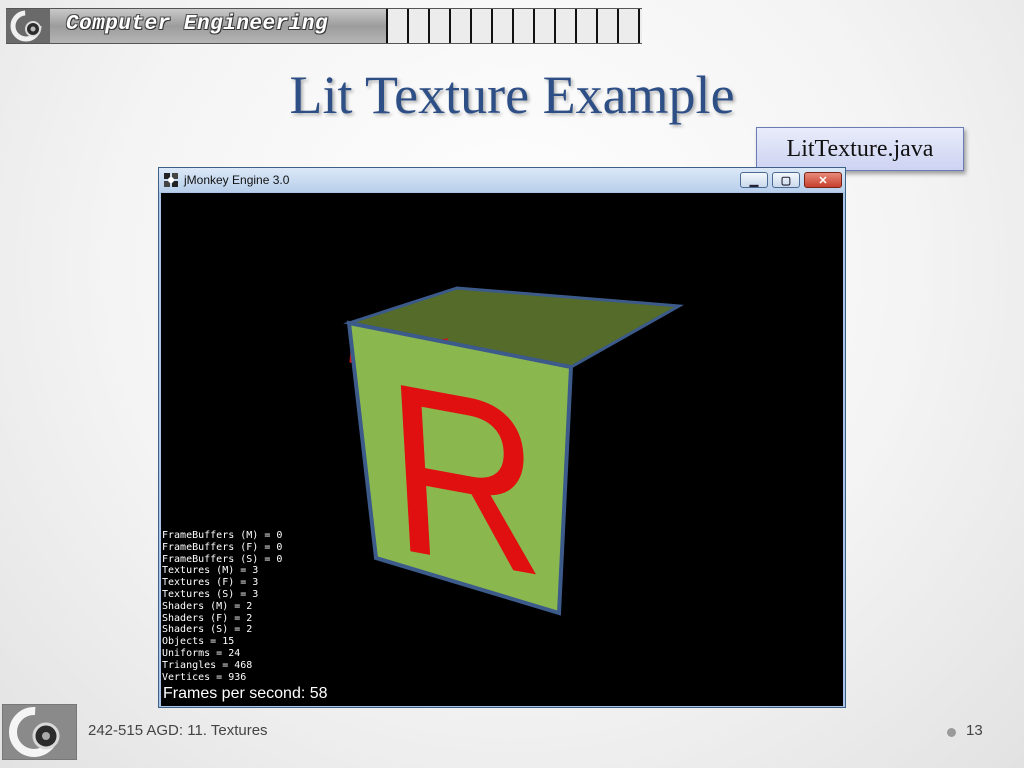 The width and height of the screenshot is (1024, 768). I want to click on footer-course-text: 242-515 AGD: 11. Textures, so click(178, 730).